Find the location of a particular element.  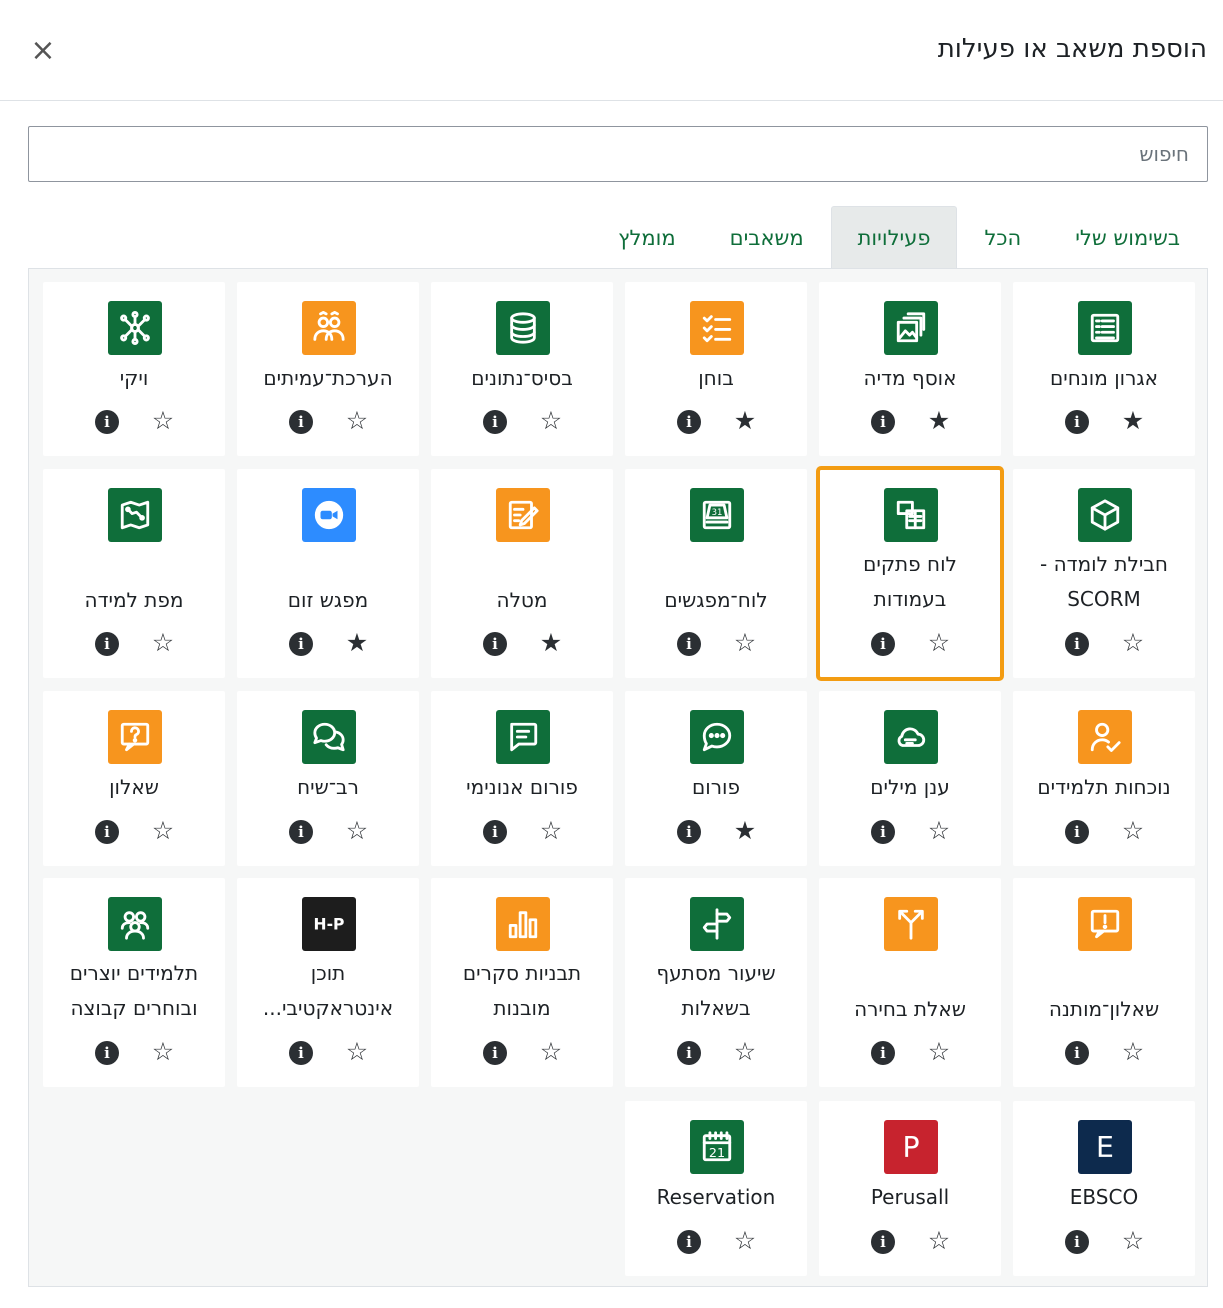

module-card: שיעור מסתעף בשאלות i ☆ is located at coordinates (716, 982).